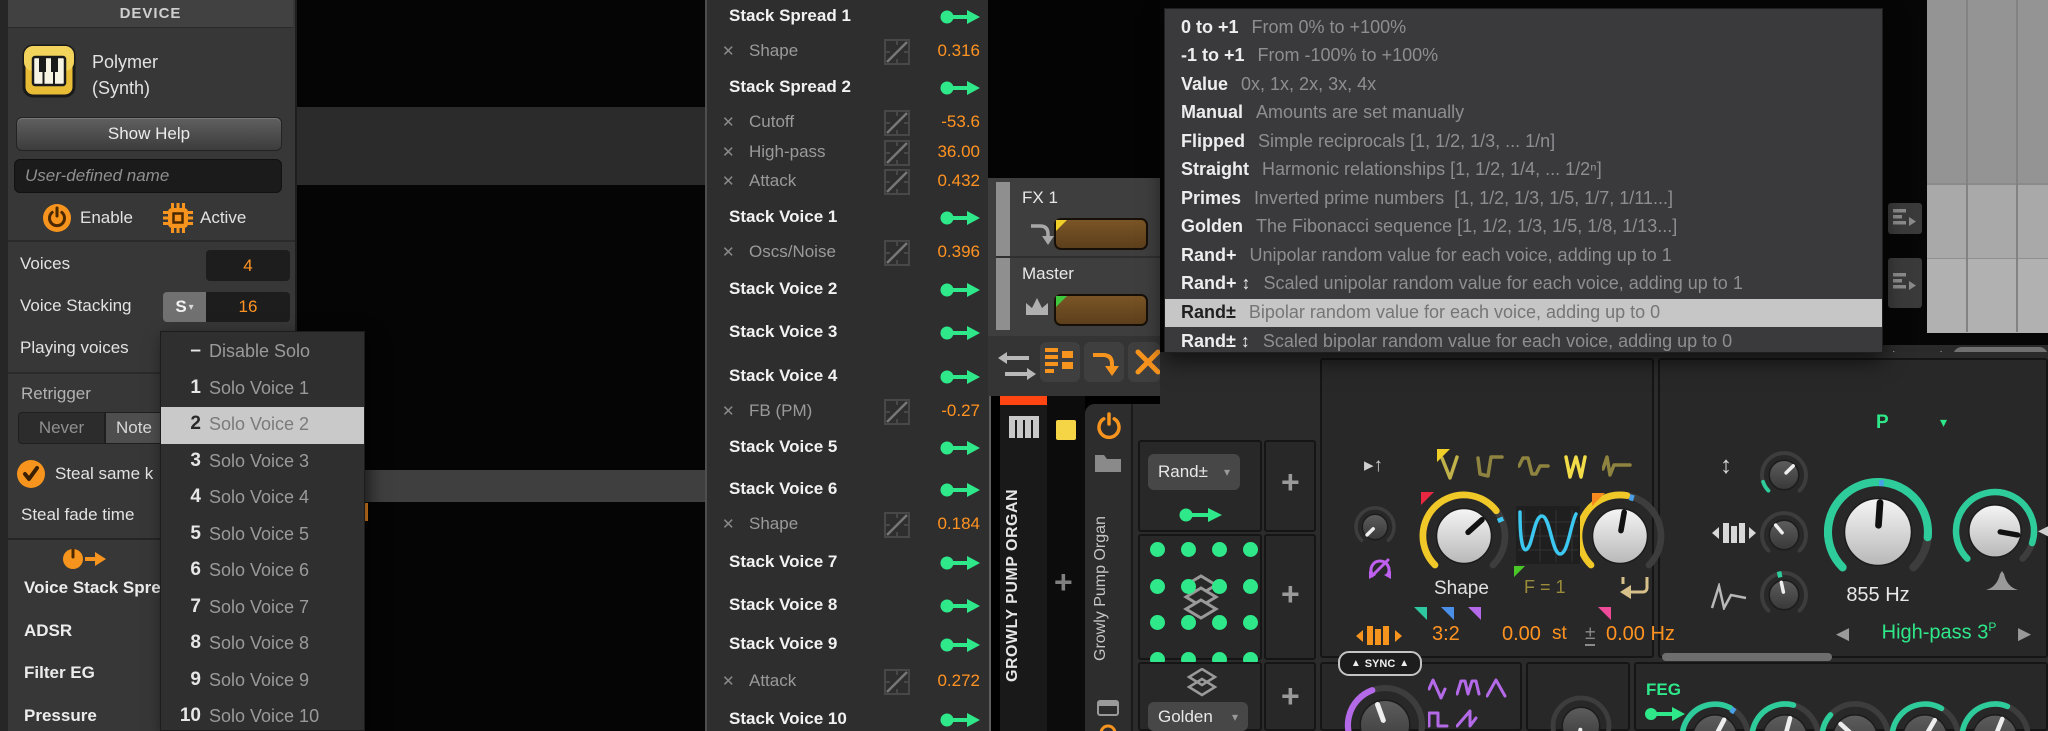 The height and width of the screenshot is (731, 2048). I want to click on mod-group-row: Stack Voice 4, so click(848, 377).